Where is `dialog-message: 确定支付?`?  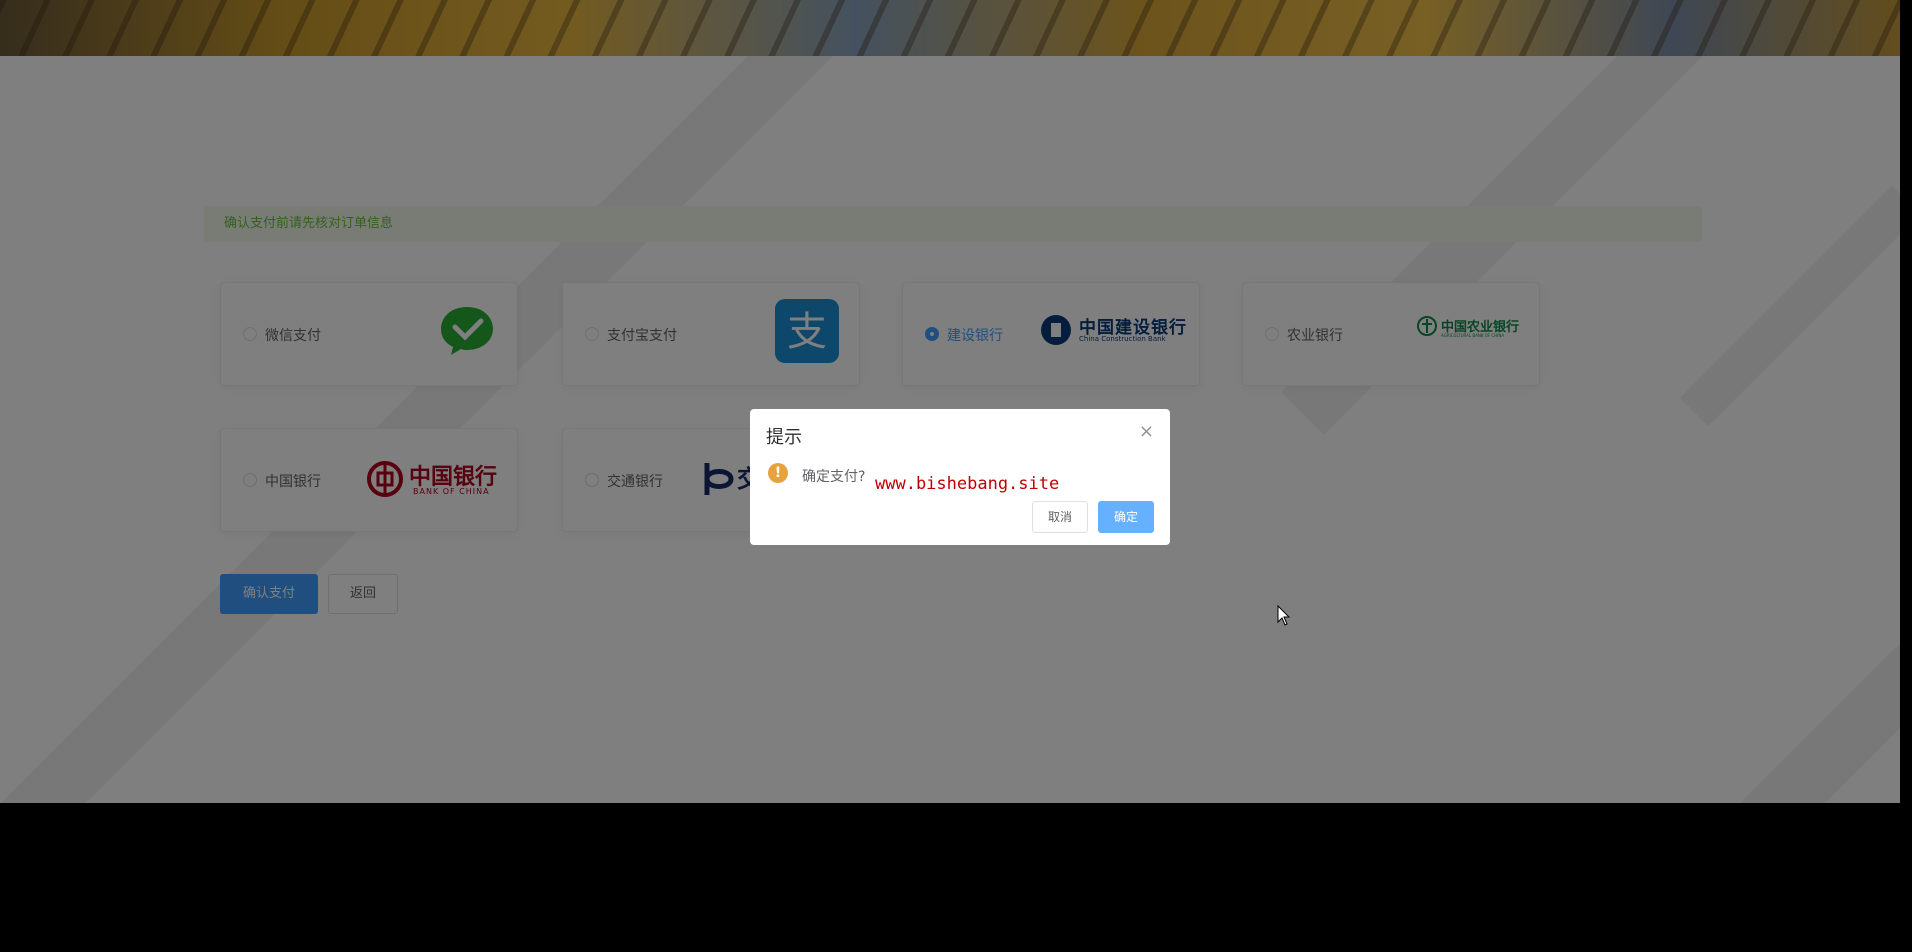 dialog-message: 确定支付? is located at coordinates (834, 477).